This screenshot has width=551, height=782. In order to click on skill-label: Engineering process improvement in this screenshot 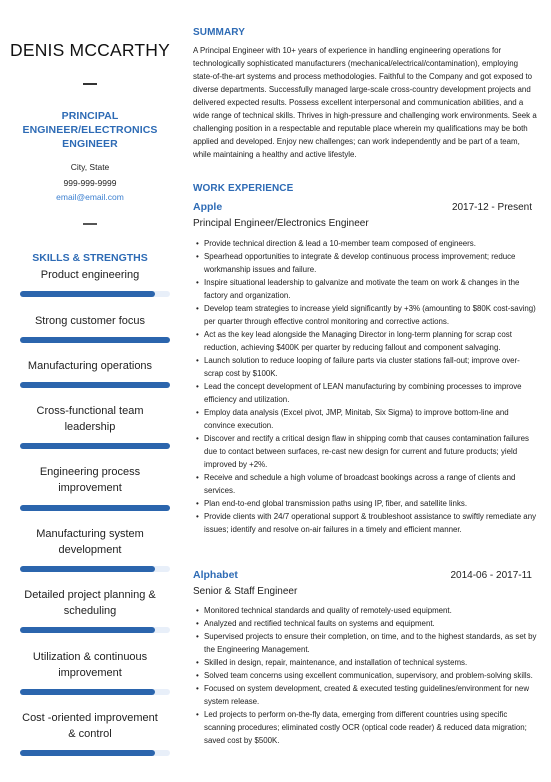, I will do `click(90, 480)`.